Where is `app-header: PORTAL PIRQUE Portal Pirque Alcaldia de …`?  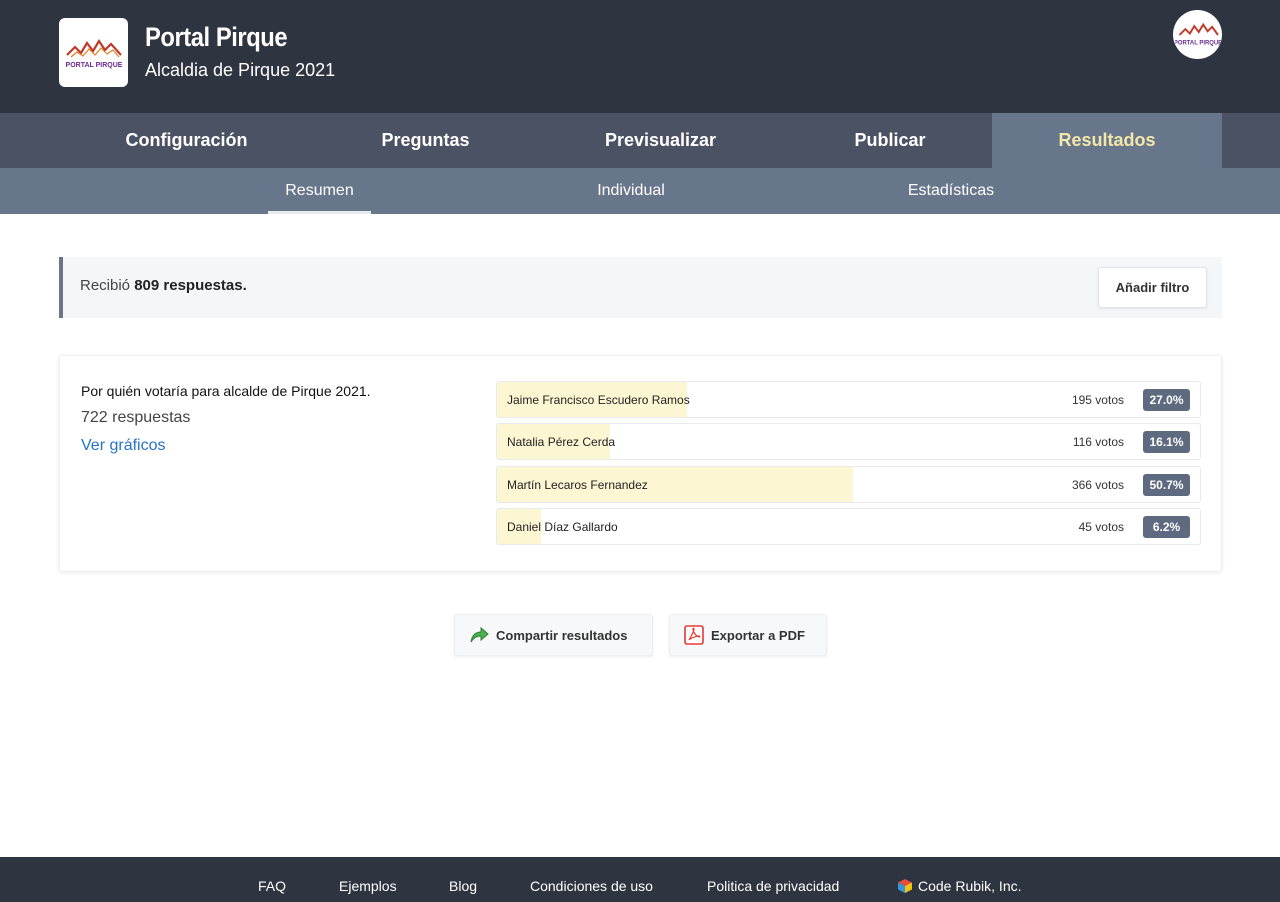
app-header: PORTAL PIRQUE Portal Pirque Alcaldia de … is located at coordinates (640, 56).